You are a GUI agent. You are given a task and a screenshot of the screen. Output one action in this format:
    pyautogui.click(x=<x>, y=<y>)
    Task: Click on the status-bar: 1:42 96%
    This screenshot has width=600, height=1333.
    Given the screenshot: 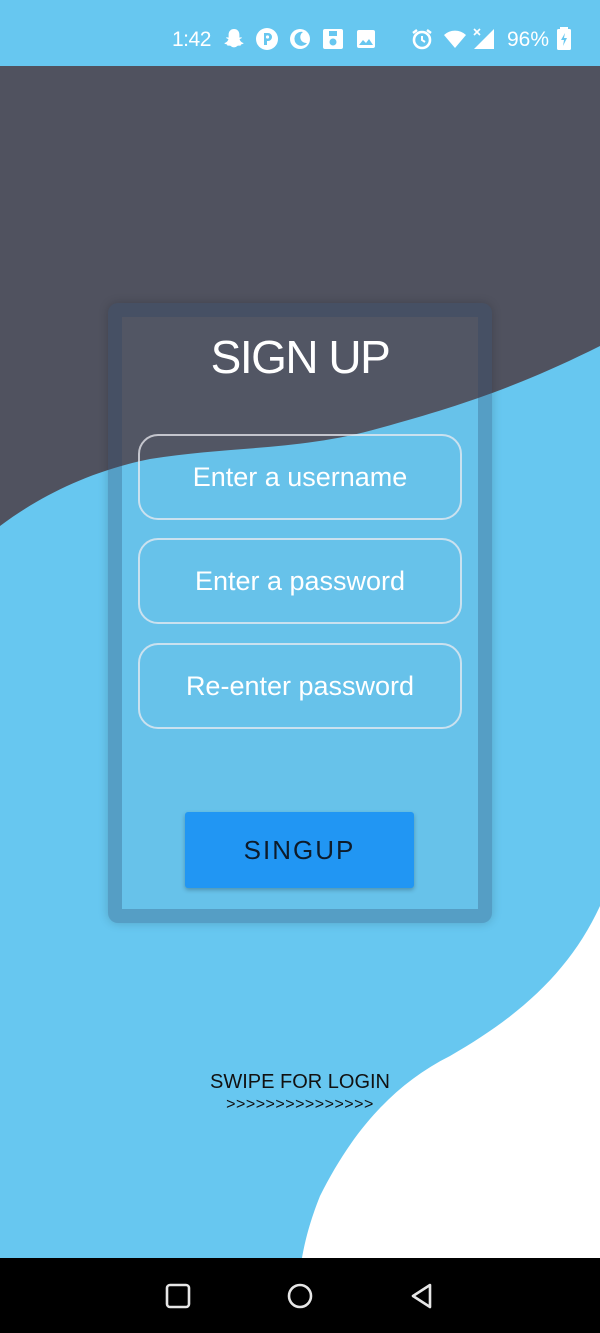 What is the action you would take?
    pyautogui.click(x=300, y=33)
    